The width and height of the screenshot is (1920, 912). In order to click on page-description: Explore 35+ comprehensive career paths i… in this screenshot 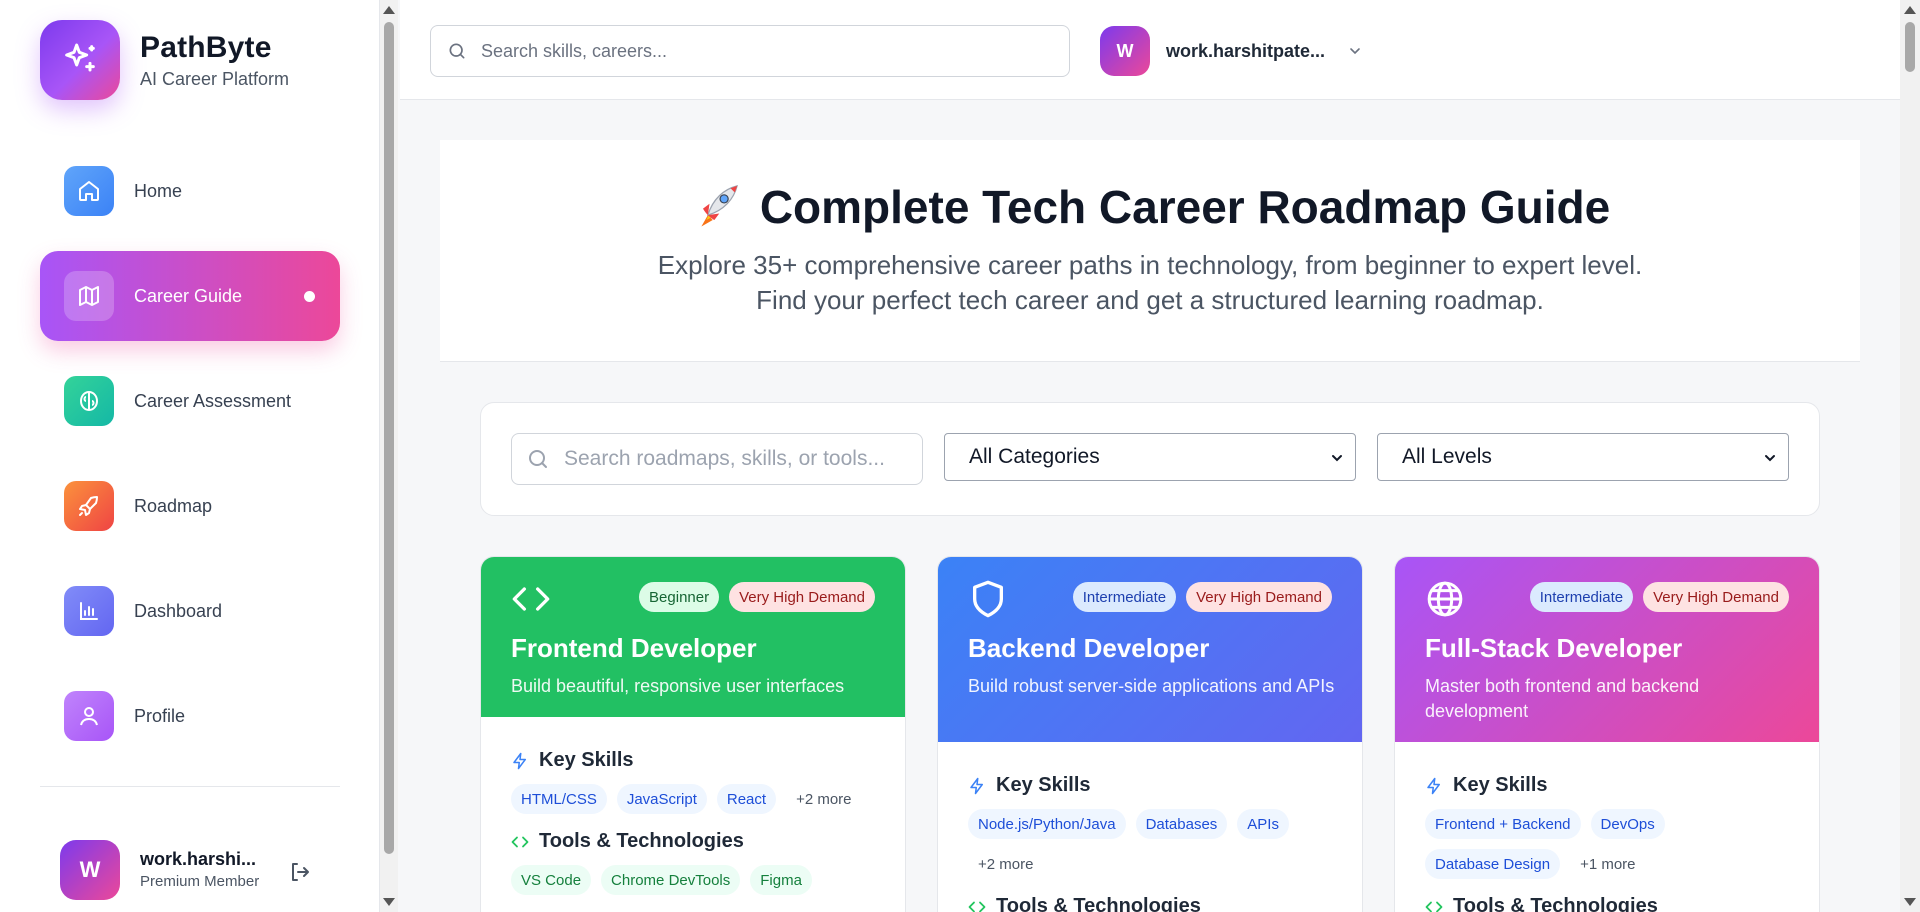, I will do `click(1150, 282)`.